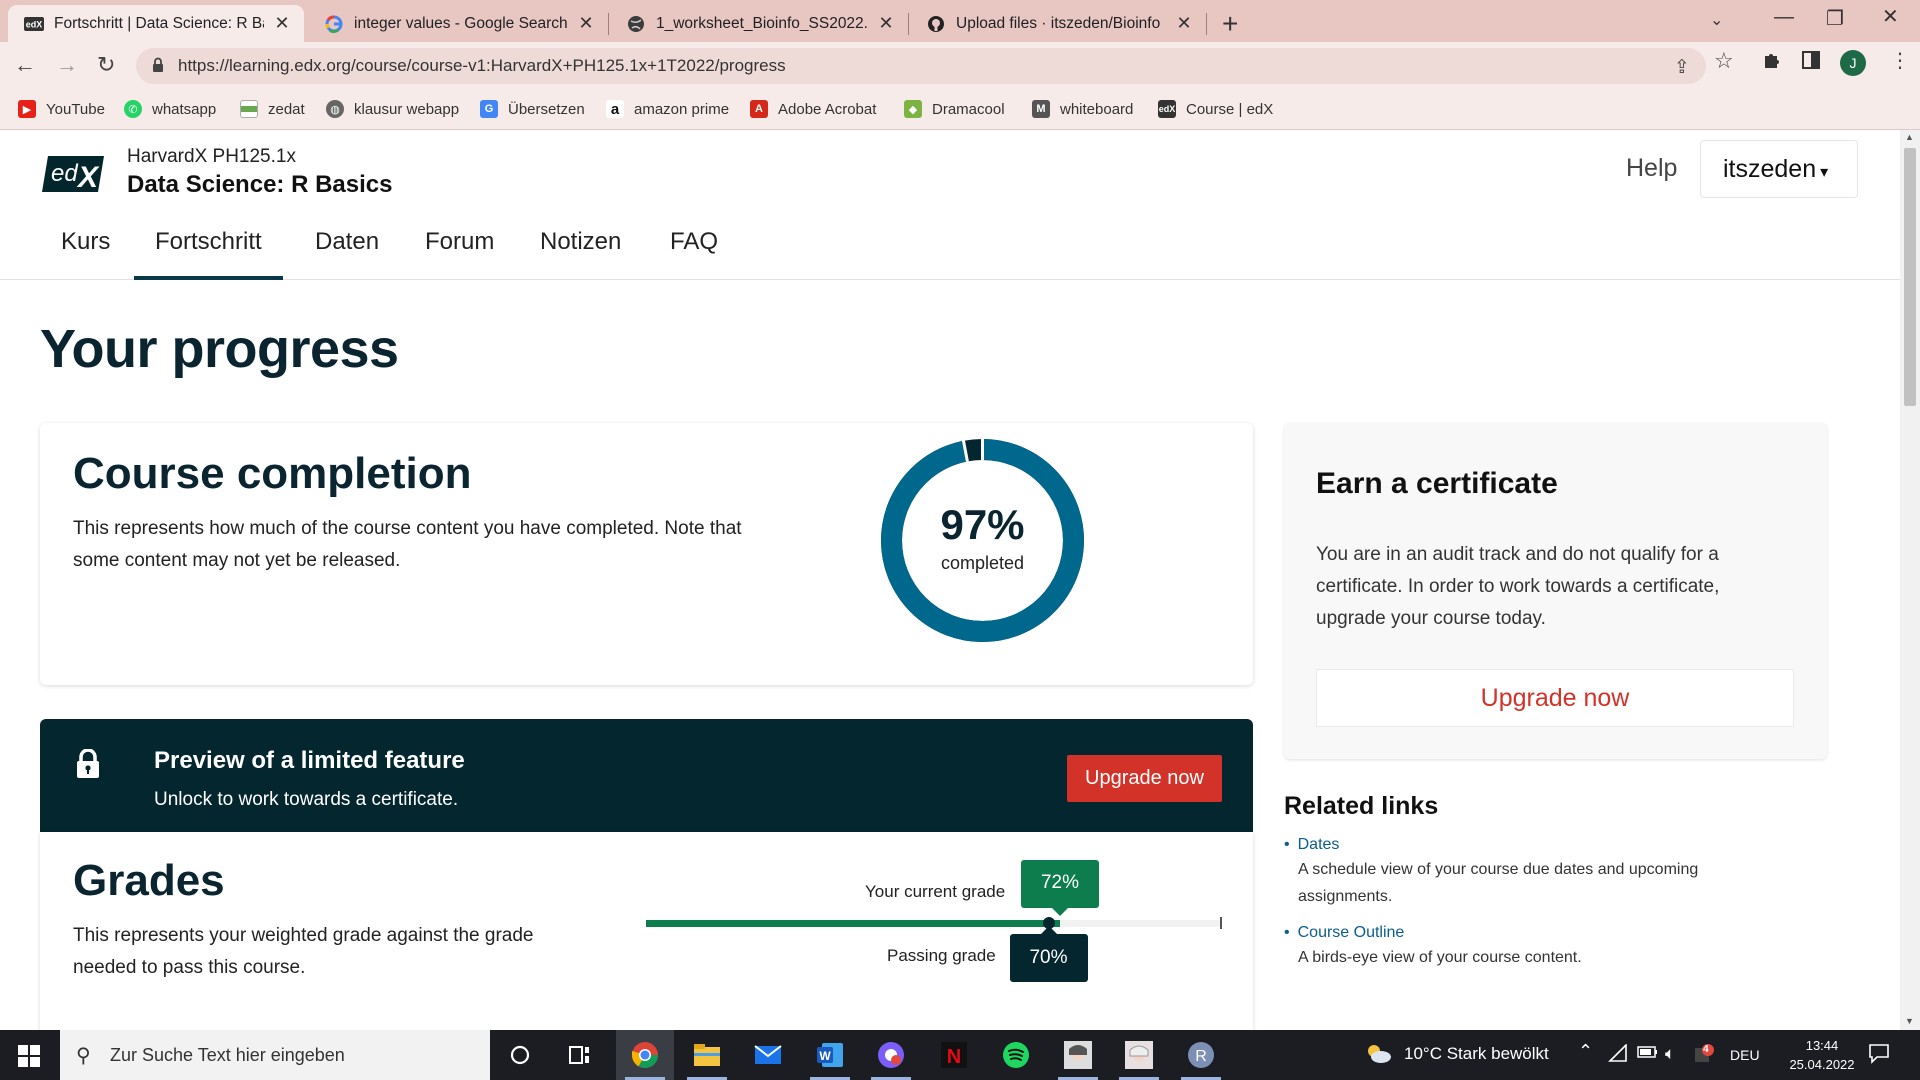 Image resolution: width=1920 pixels, height=1080 pixels. What do you see at coordinates (645, 1055) in the screenshot?
I see `chrome-icon` at bounding box center [645, 1055].